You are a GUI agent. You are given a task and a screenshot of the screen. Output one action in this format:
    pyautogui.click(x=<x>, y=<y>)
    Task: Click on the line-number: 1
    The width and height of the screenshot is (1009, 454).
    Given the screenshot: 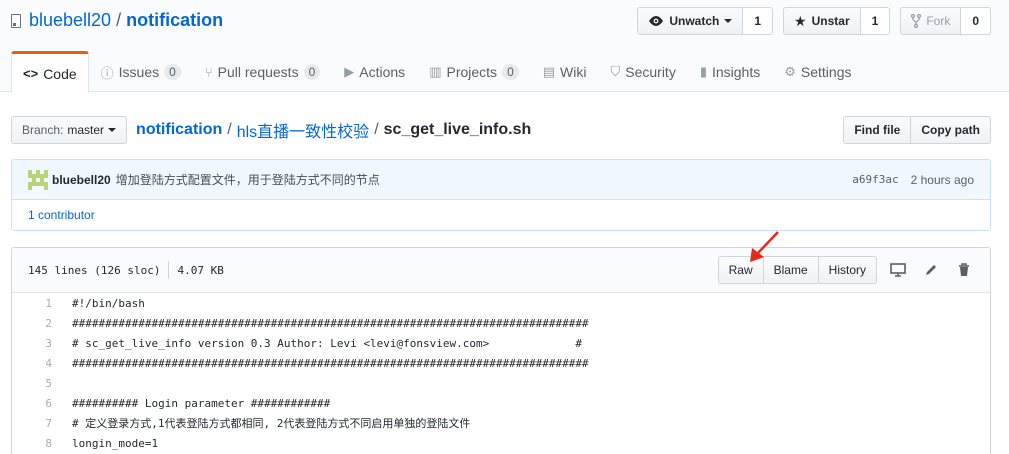 What is the action you would take?
    pyautogui.click(x=37, y=303)
    